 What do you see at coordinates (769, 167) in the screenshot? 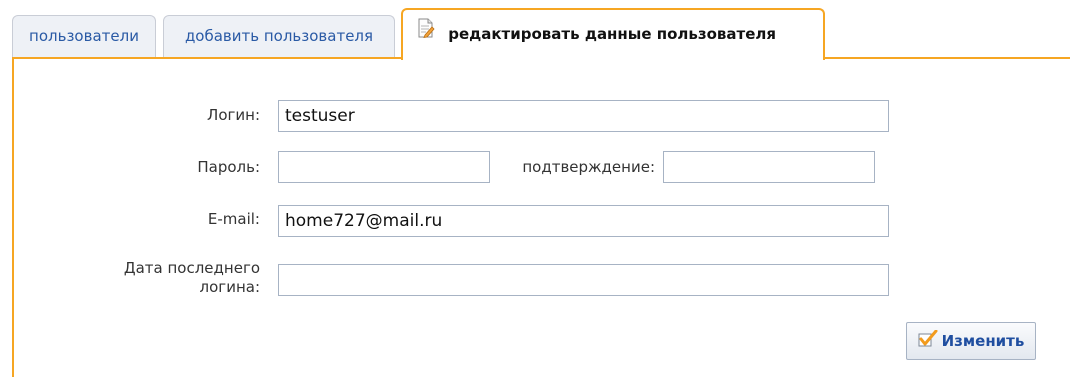
I see `confirm-password-input` at bounding box center [769, 167].